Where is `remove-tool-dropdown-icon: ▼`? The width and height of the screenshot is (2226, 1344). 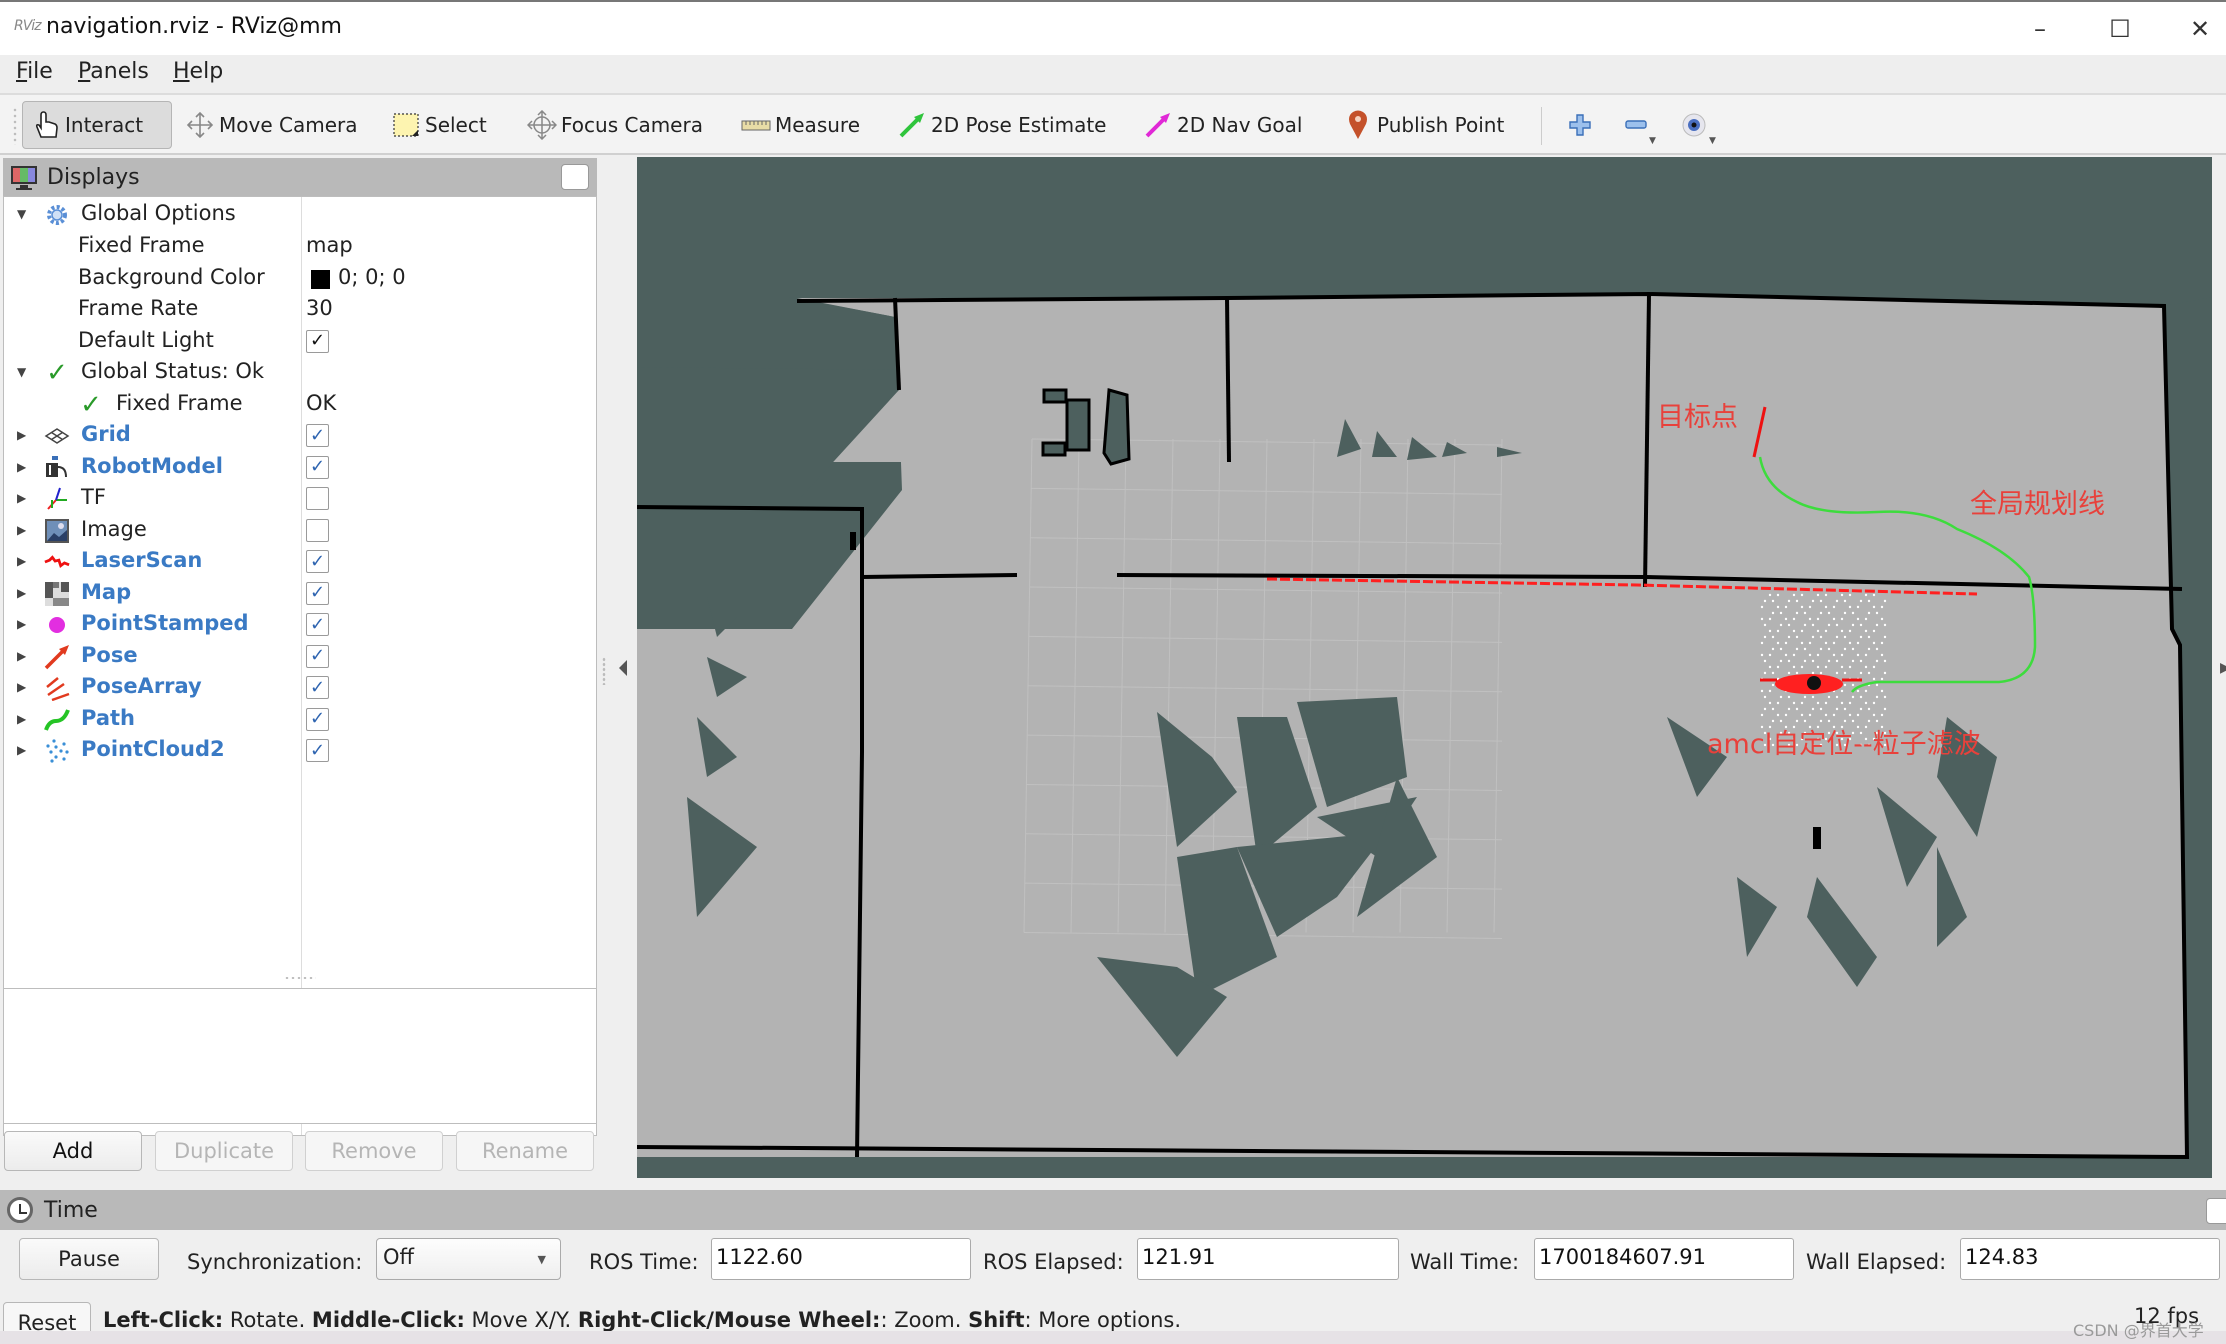
remove-tool-dropdown-icon: ▼ is located at coordinates (1652, 141).